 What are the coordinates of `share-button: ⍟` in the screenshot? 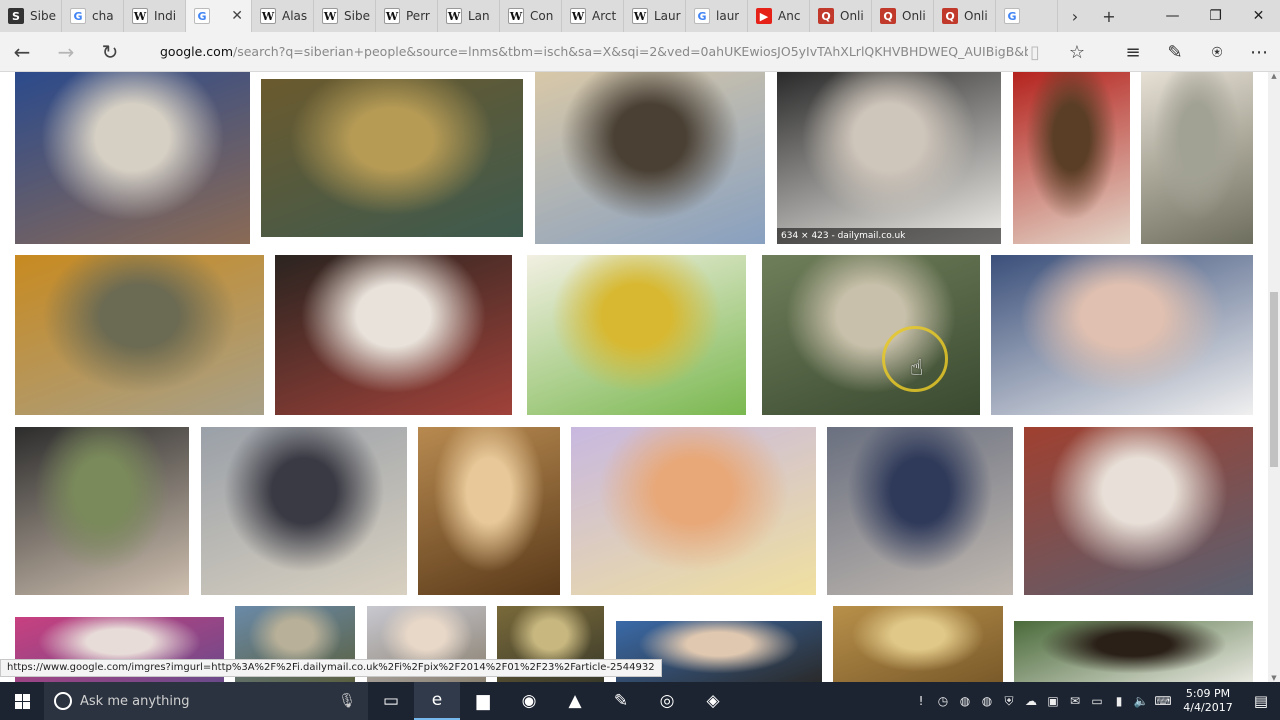 It's located at (1217, 52).